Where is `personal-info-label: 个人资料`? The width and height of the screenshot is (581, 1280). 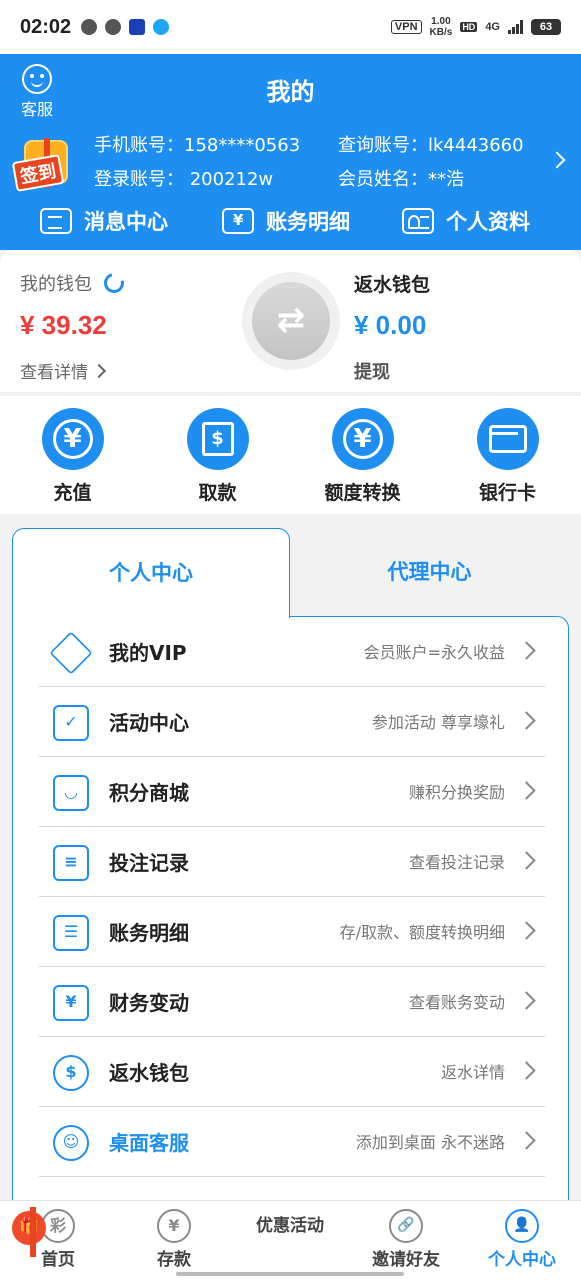 personal-info-label: 个人资料 is located at coordinates (488, 222).